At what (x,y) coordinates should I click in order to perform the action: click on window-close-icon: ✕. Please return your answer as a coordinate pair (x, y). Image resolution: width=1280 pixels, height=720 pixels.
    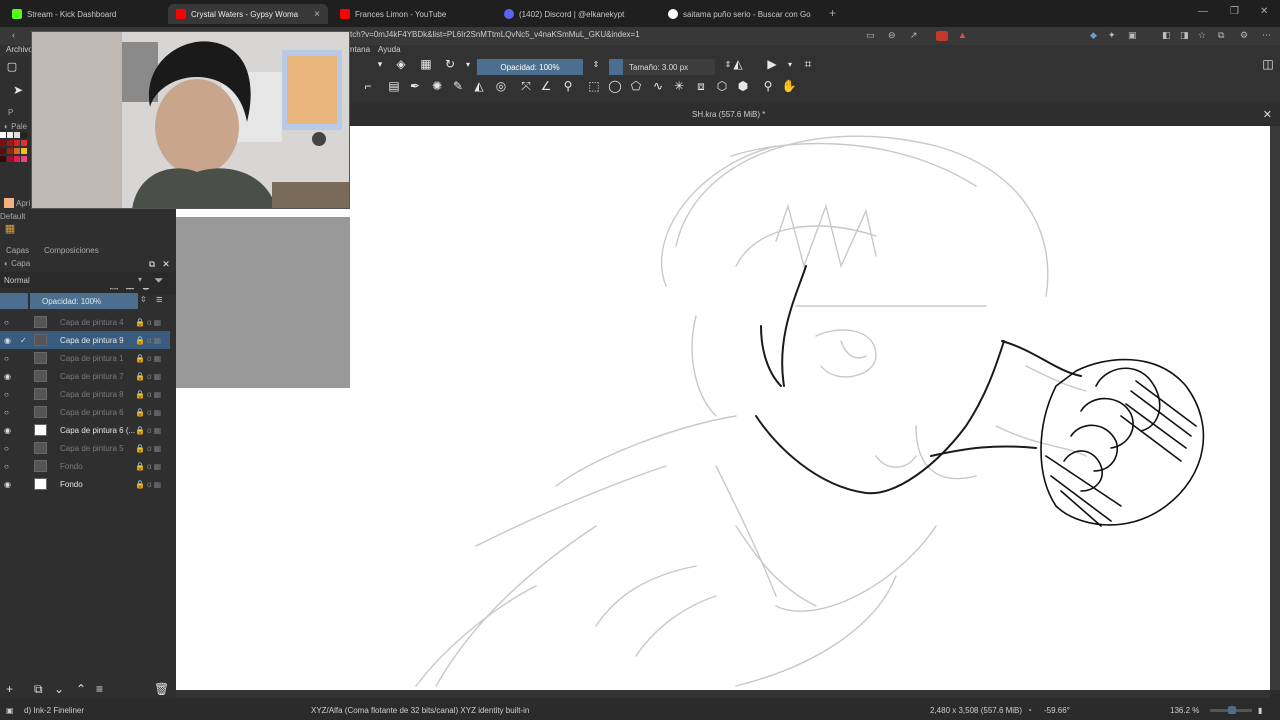
    Looking at the image, I should click on (1264, 11).